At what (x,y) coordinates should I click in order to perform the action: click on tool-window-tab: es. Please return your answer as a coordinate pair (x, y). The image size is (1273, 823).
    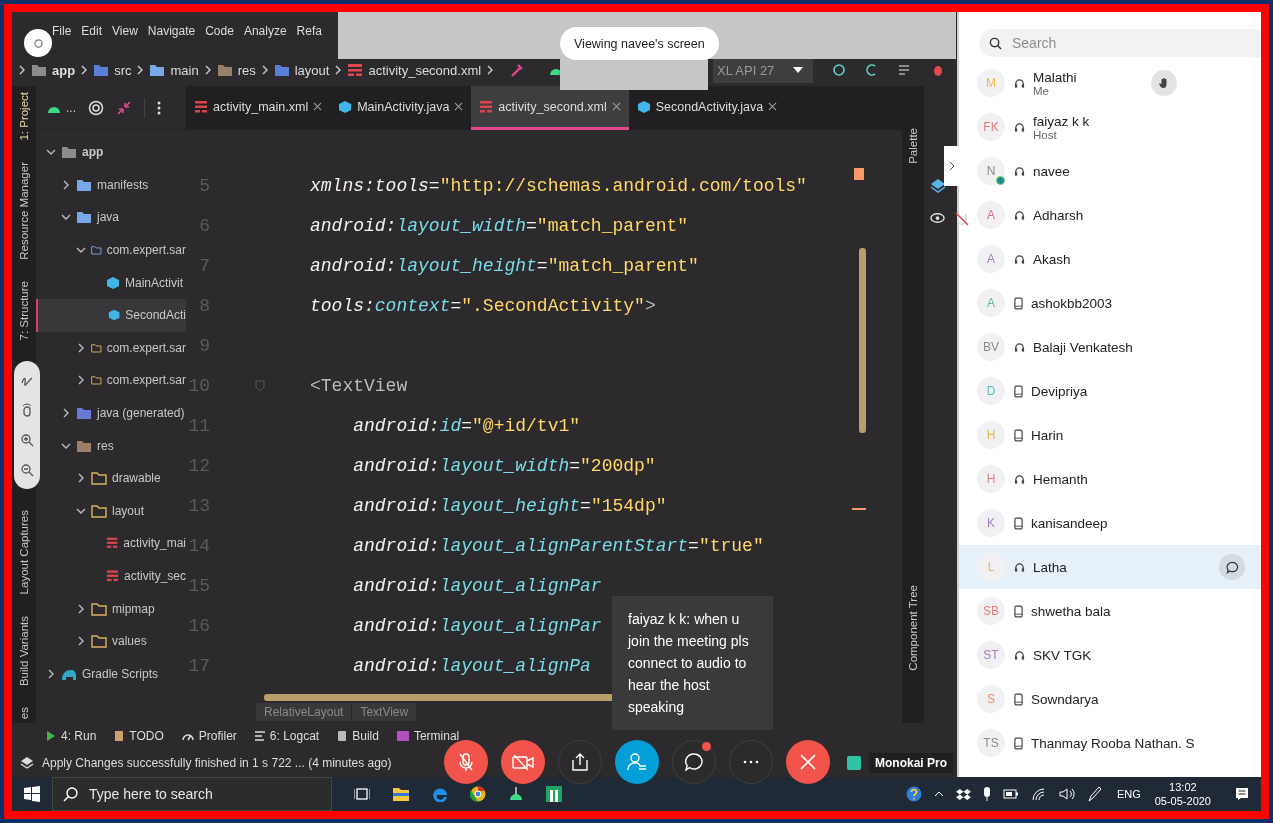
    Looking at the image, I should click on (24, 712).